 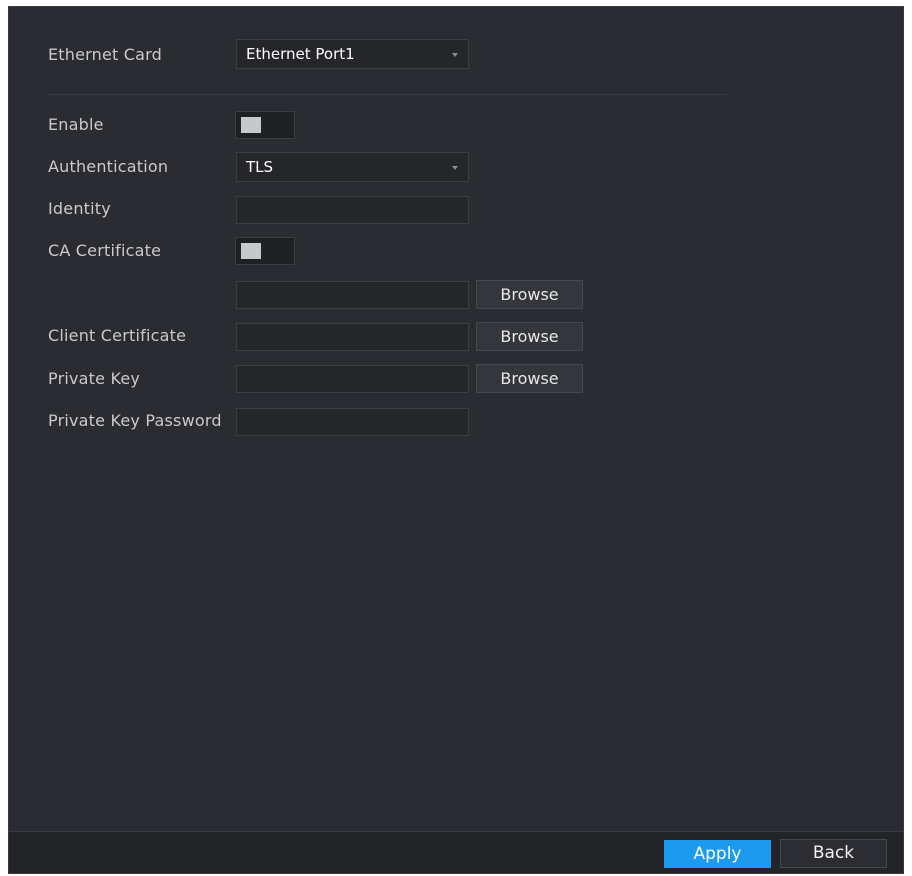 What do you see at coordinates (79, 208) in the screenshot?
I see `identity-label: Identity` at bounding box center [79, 208].